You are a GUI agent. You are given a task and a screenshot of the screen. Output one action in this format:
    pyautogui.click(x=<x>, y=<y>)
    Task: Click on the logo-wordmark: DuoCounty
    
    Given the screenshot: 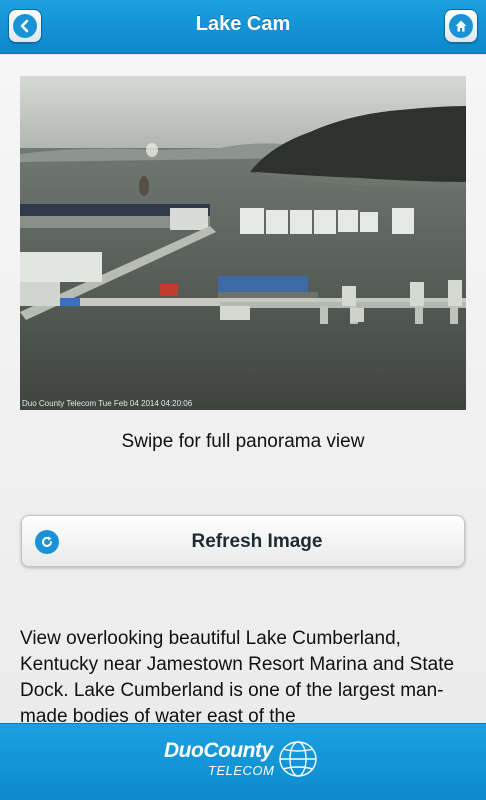 What is the action you would take?
    pyautogui.click(x=218, y=750)
    